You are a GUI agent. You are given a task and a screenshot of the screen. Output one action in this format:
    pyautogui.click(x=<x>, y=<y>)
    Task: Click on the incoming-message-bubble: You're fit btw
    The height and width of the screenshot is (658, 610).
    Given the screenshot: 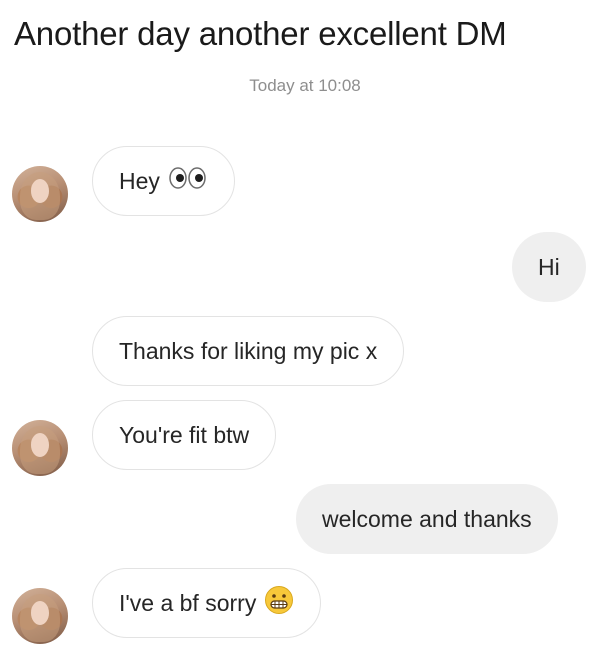 What is the action you would take?
    pyautogui.click(x=184, y=435)
    